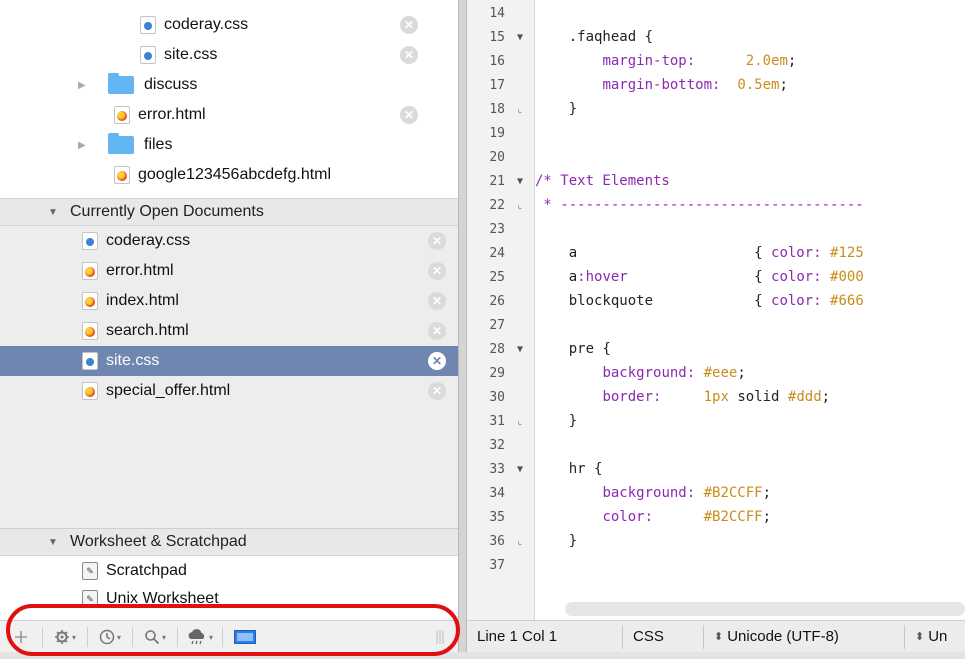 Image resolution: width=965 pixels, height=659 pixels. Describe the element at coordinates (497, 397) in the screenshot. I see `line-number: 30` at that location.